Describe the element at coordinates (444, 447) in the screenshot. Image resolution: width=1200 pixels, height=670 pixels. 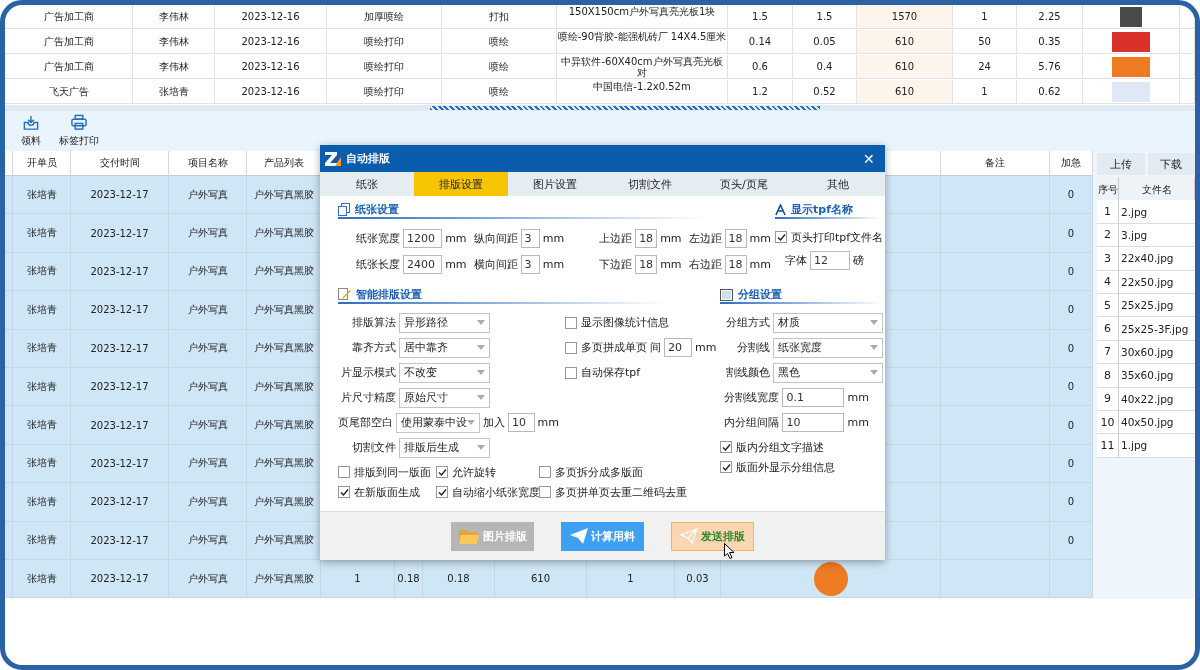
I see `dropdown: 排版后生成` at that location.